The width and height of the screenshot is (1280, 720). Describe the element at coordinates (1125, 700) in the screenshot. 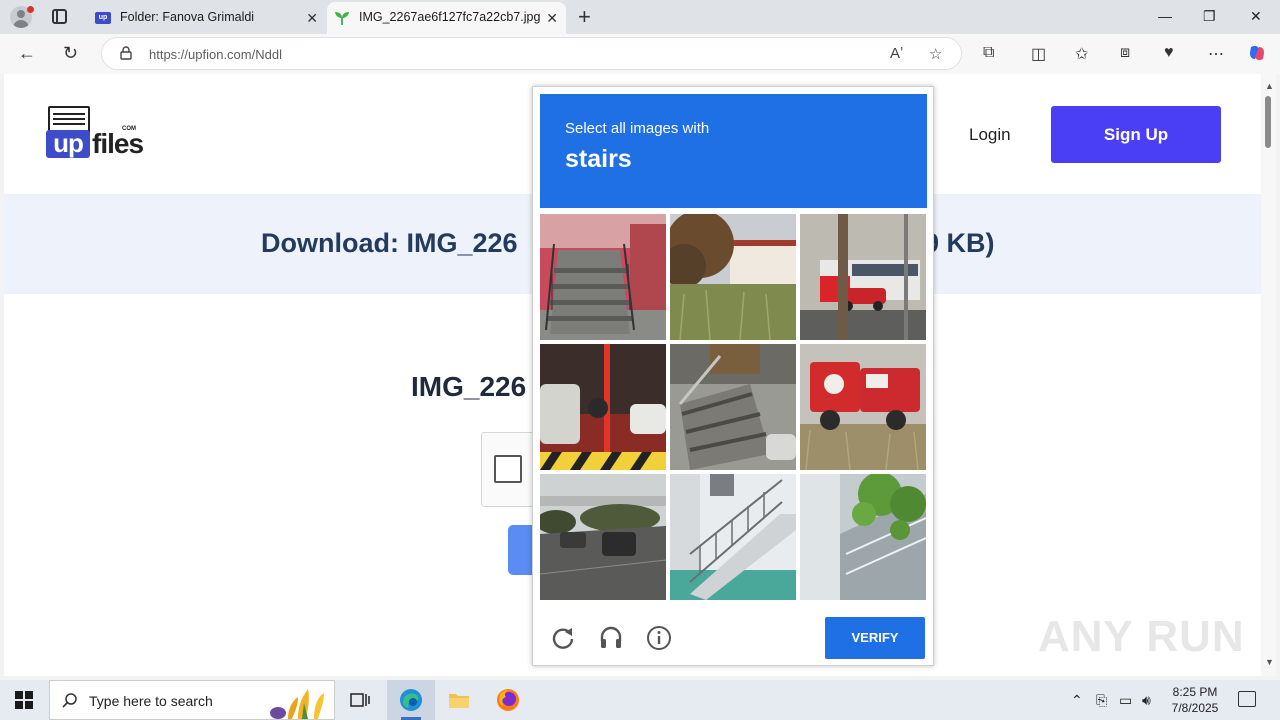

I see `network-icon: ▭` at that location.